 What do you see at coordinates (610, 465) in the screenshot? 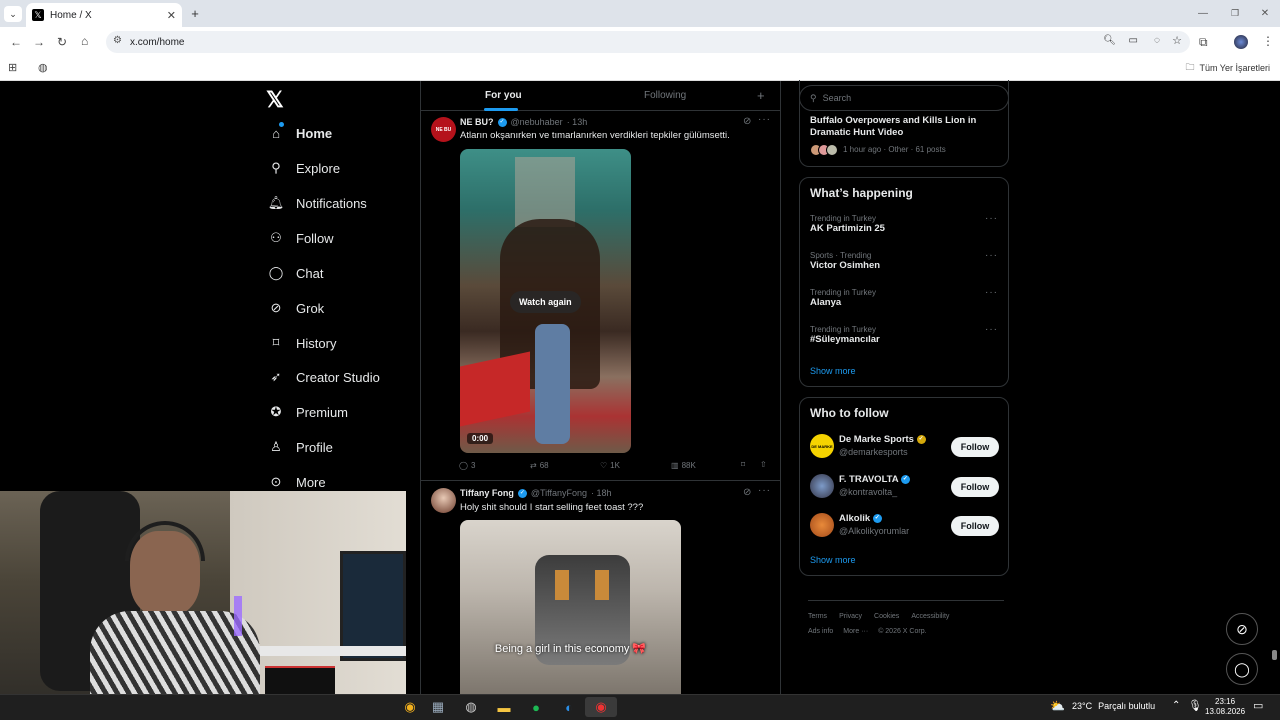
I see `like-button: ♡ 1K` at bounding box center [610, 465].